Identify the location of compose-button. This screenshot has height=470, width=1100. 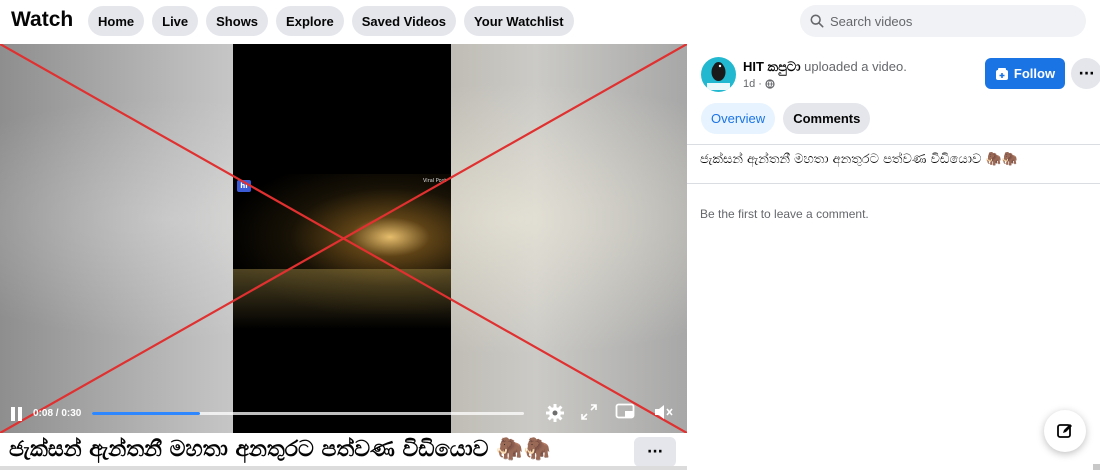
(1065, 431).